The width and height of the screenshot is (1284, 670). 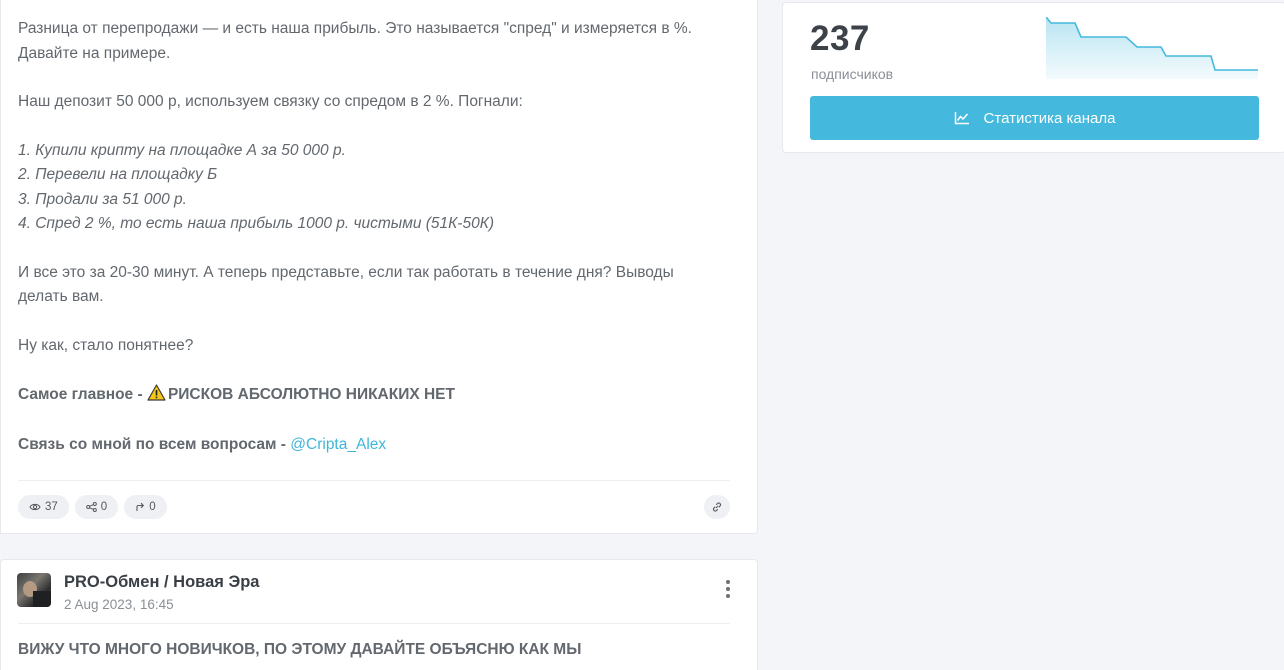 What do you see at coordinates (118, 174) in the screenshot?
I see `post-line: 2. Перевели на площадку Б` at bounding box center [118, 174].